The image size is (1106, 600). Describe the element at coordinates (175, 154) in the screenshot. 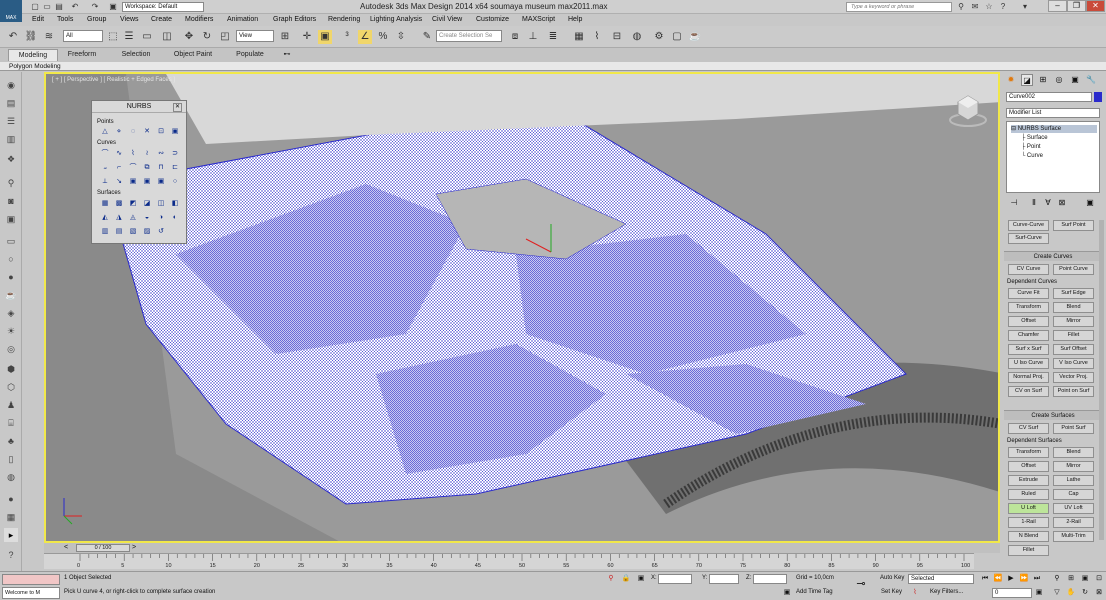

I see `offset-curve-icon: ⊃` at that location.